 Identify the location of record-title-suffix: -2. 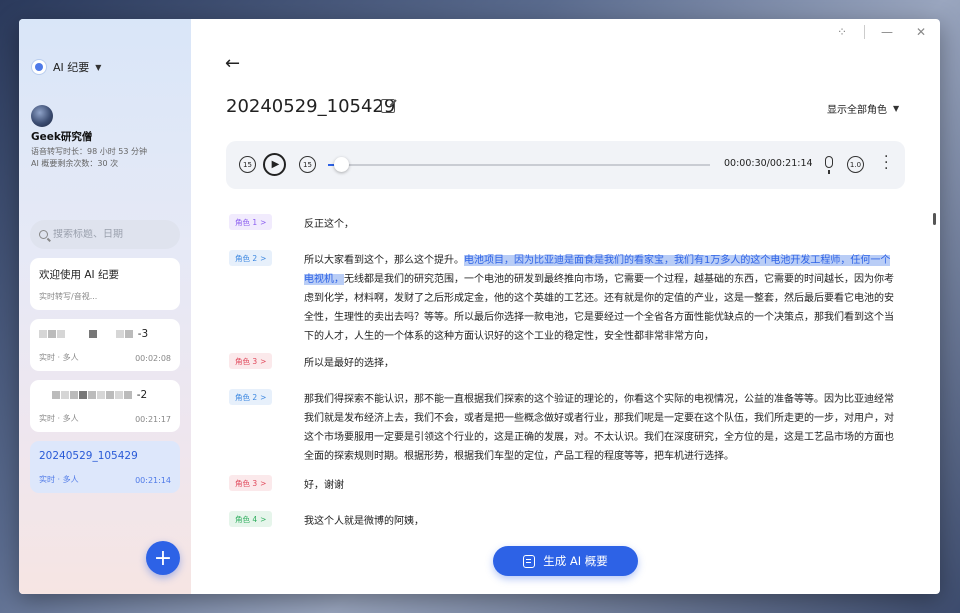
(142, 395).